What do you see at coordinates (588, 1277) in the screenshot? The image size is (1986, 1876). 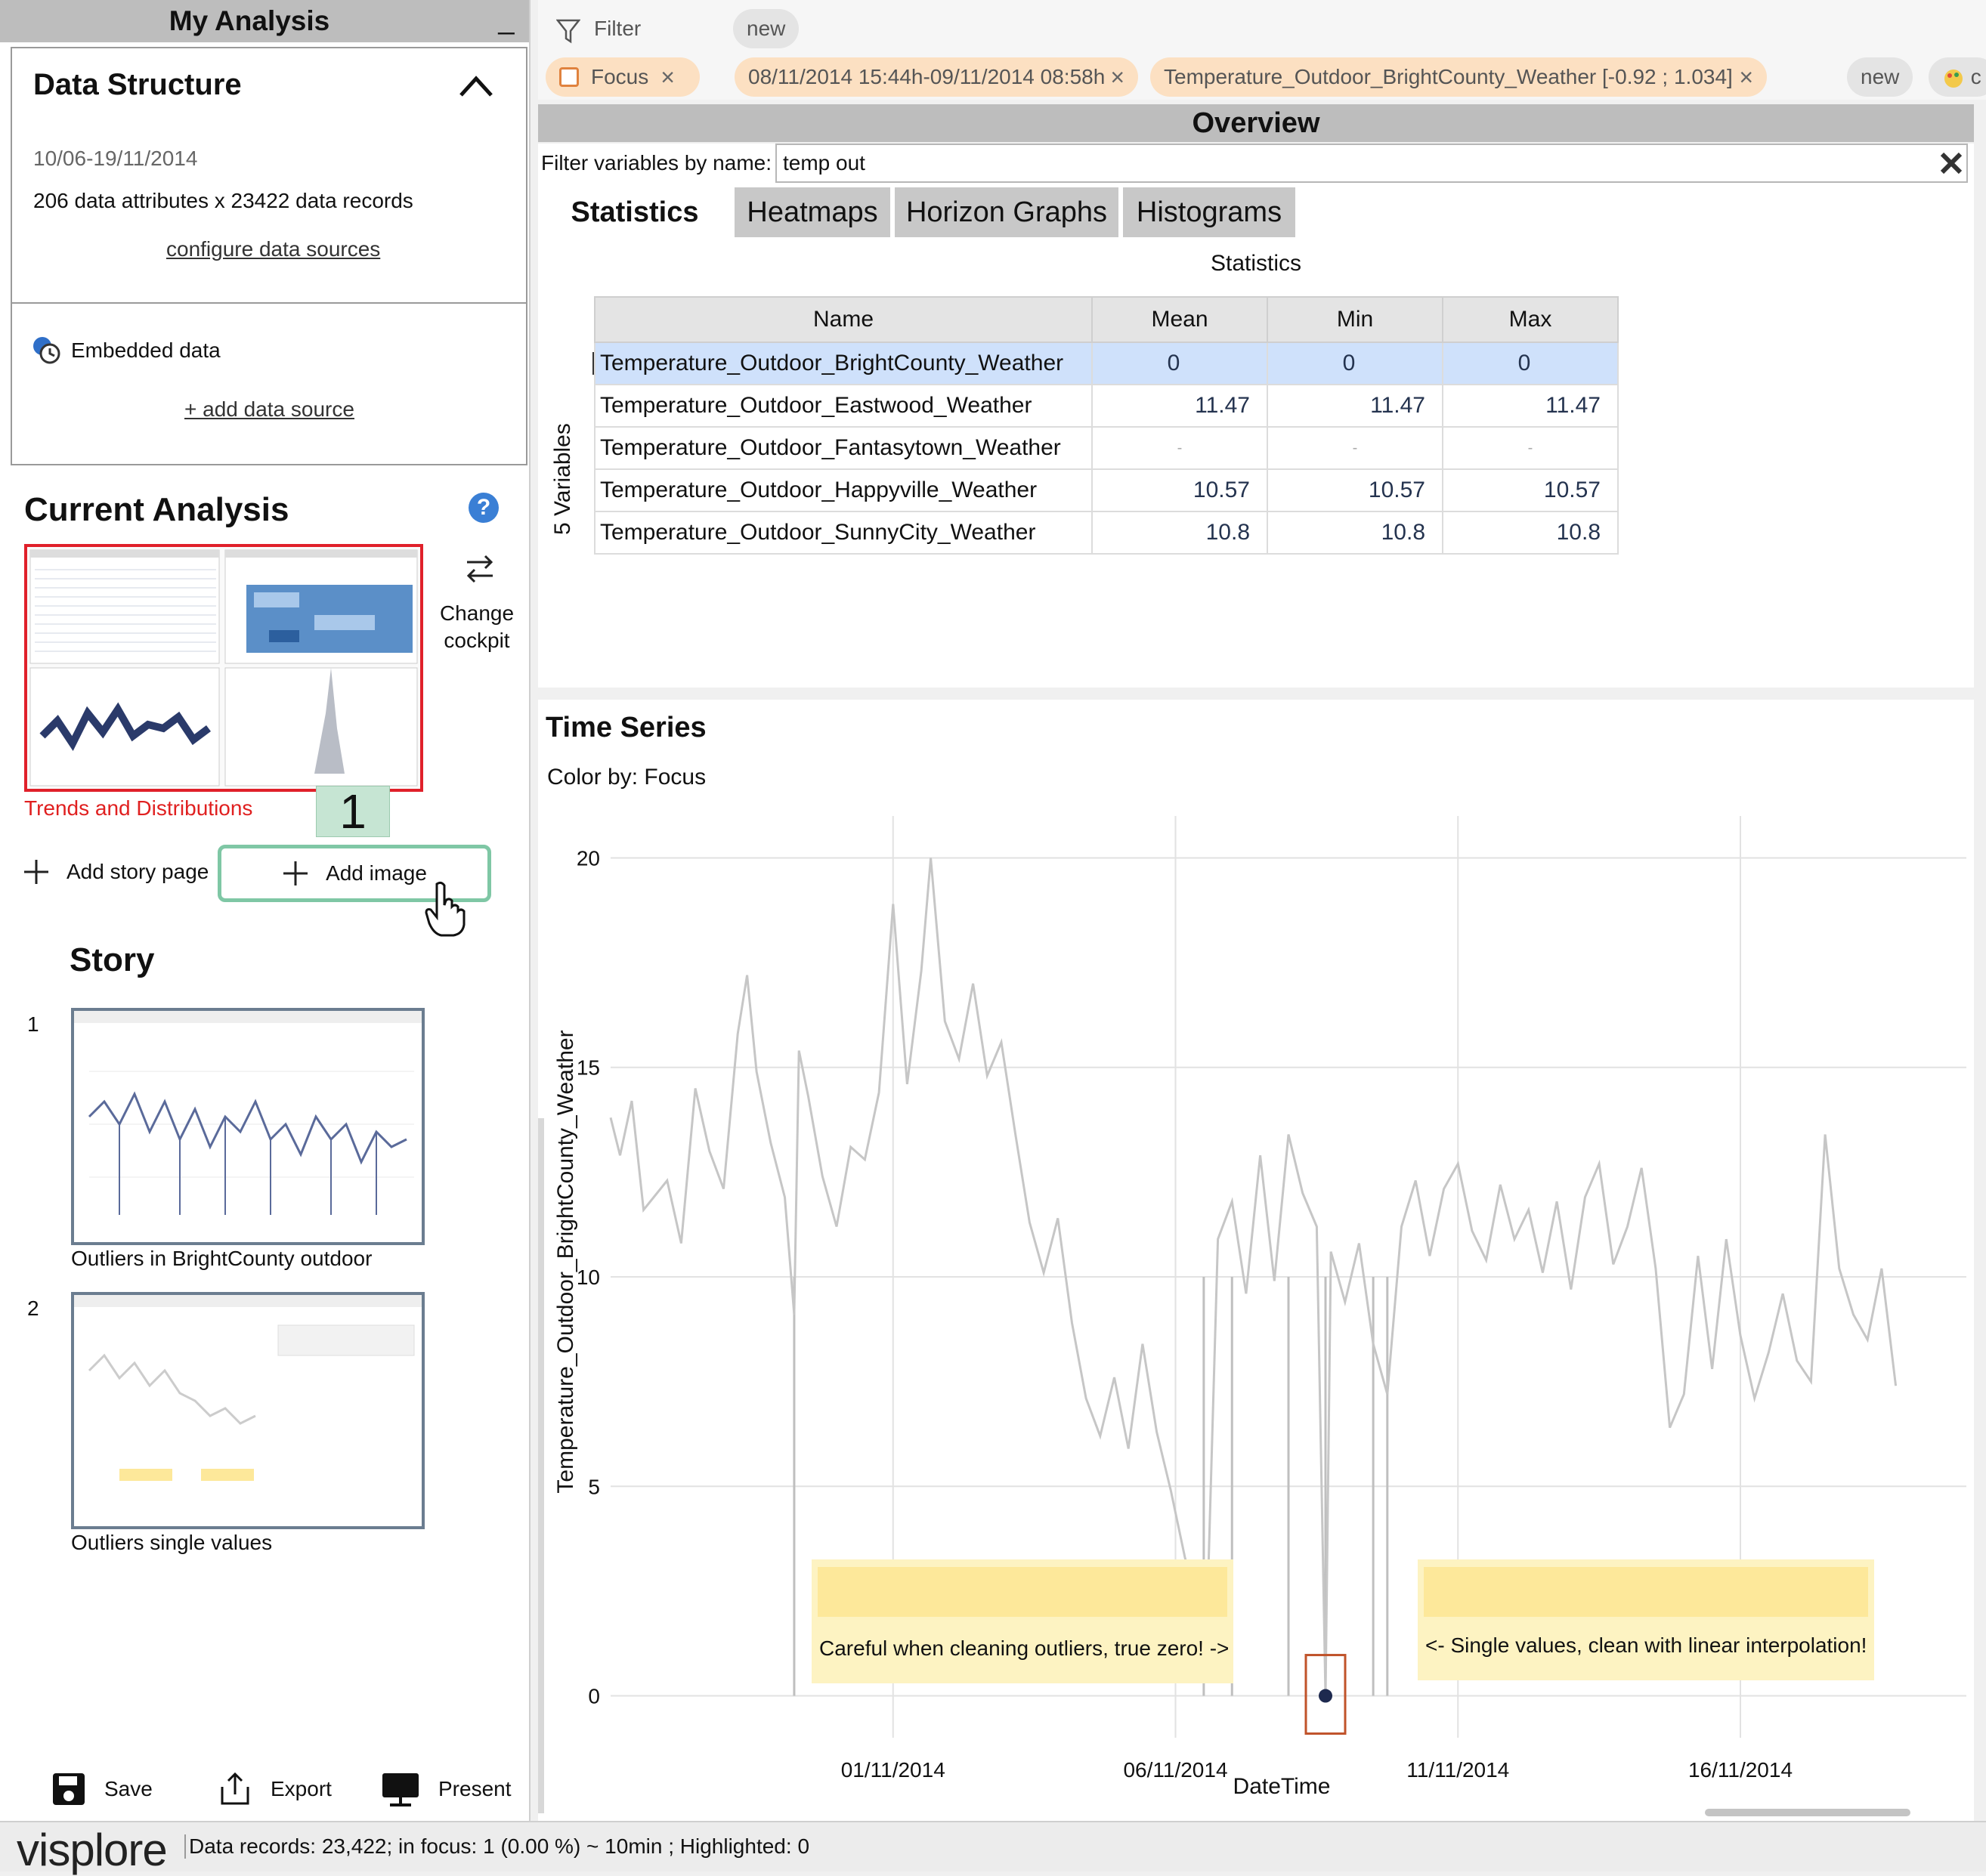 I see `y-tick-label: 10` at bounding box center [588, 1277].